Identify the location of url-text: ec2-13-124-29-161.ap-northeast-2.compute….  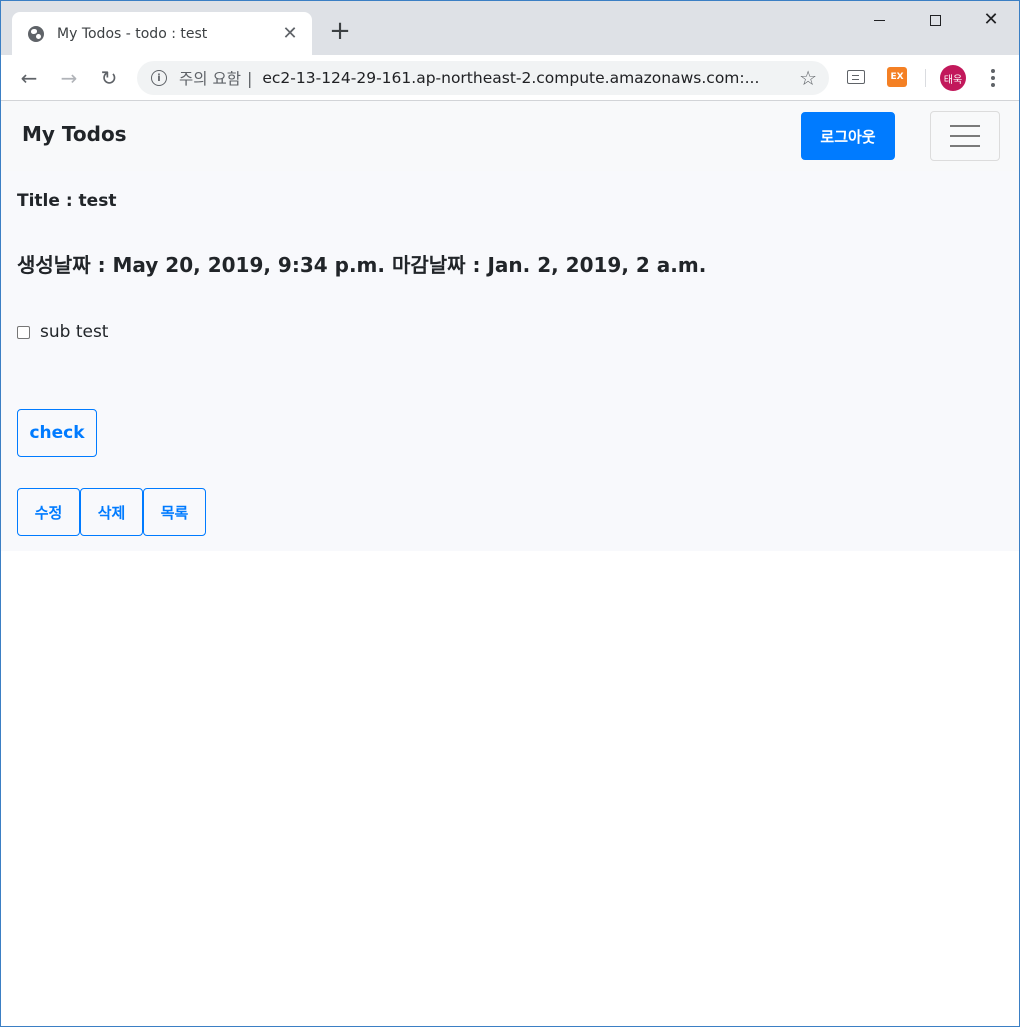
(514, 78).